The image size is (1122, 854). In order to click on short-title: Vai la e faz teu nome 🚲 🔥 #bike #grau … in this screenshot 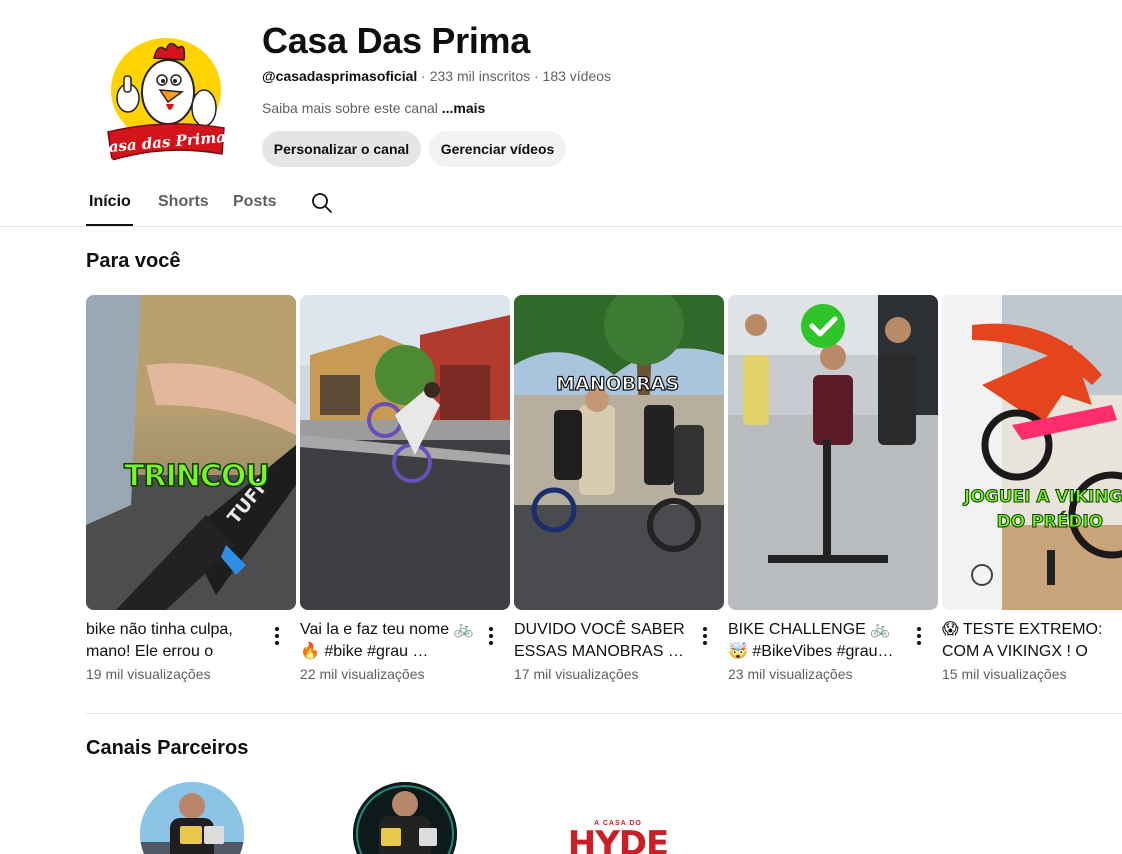, I will do `click(387, 641)`.